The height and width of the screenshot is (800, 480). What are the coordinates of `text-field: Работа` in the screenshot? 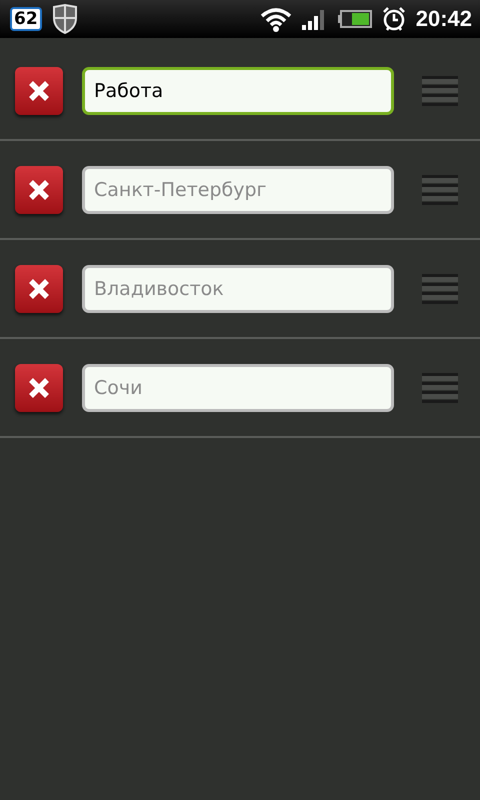 It's located at (238, 90).